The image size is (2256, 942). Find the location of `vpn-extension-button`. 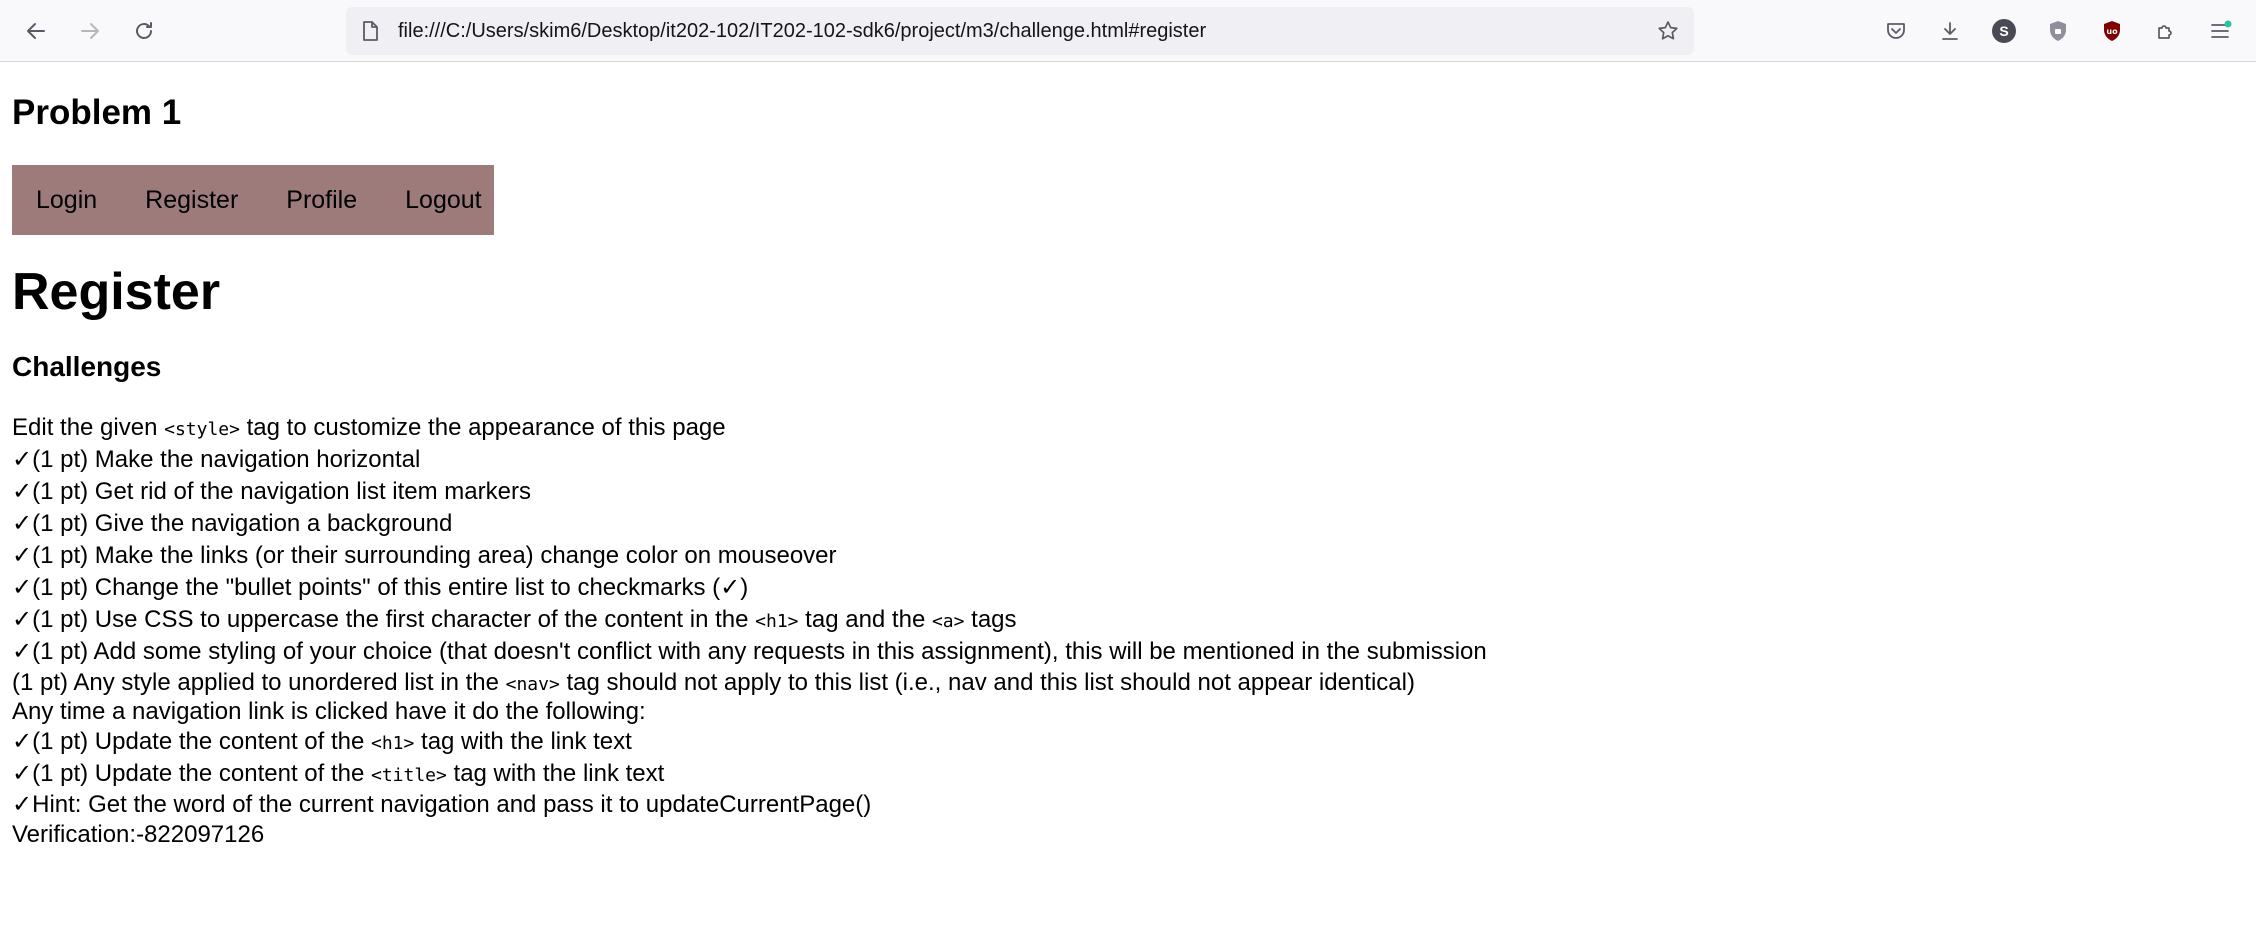

vpn-extension-button is located at coordinates (2058, 31).